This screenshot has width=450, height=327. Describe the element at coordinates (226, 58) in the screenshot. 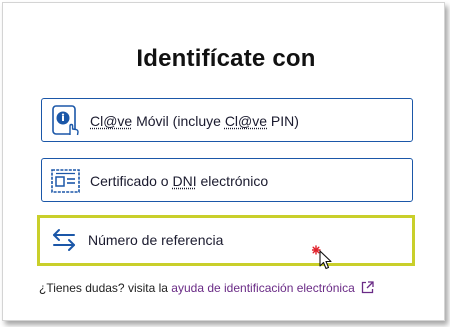

I see `page-title: Identifícate con` at that location.